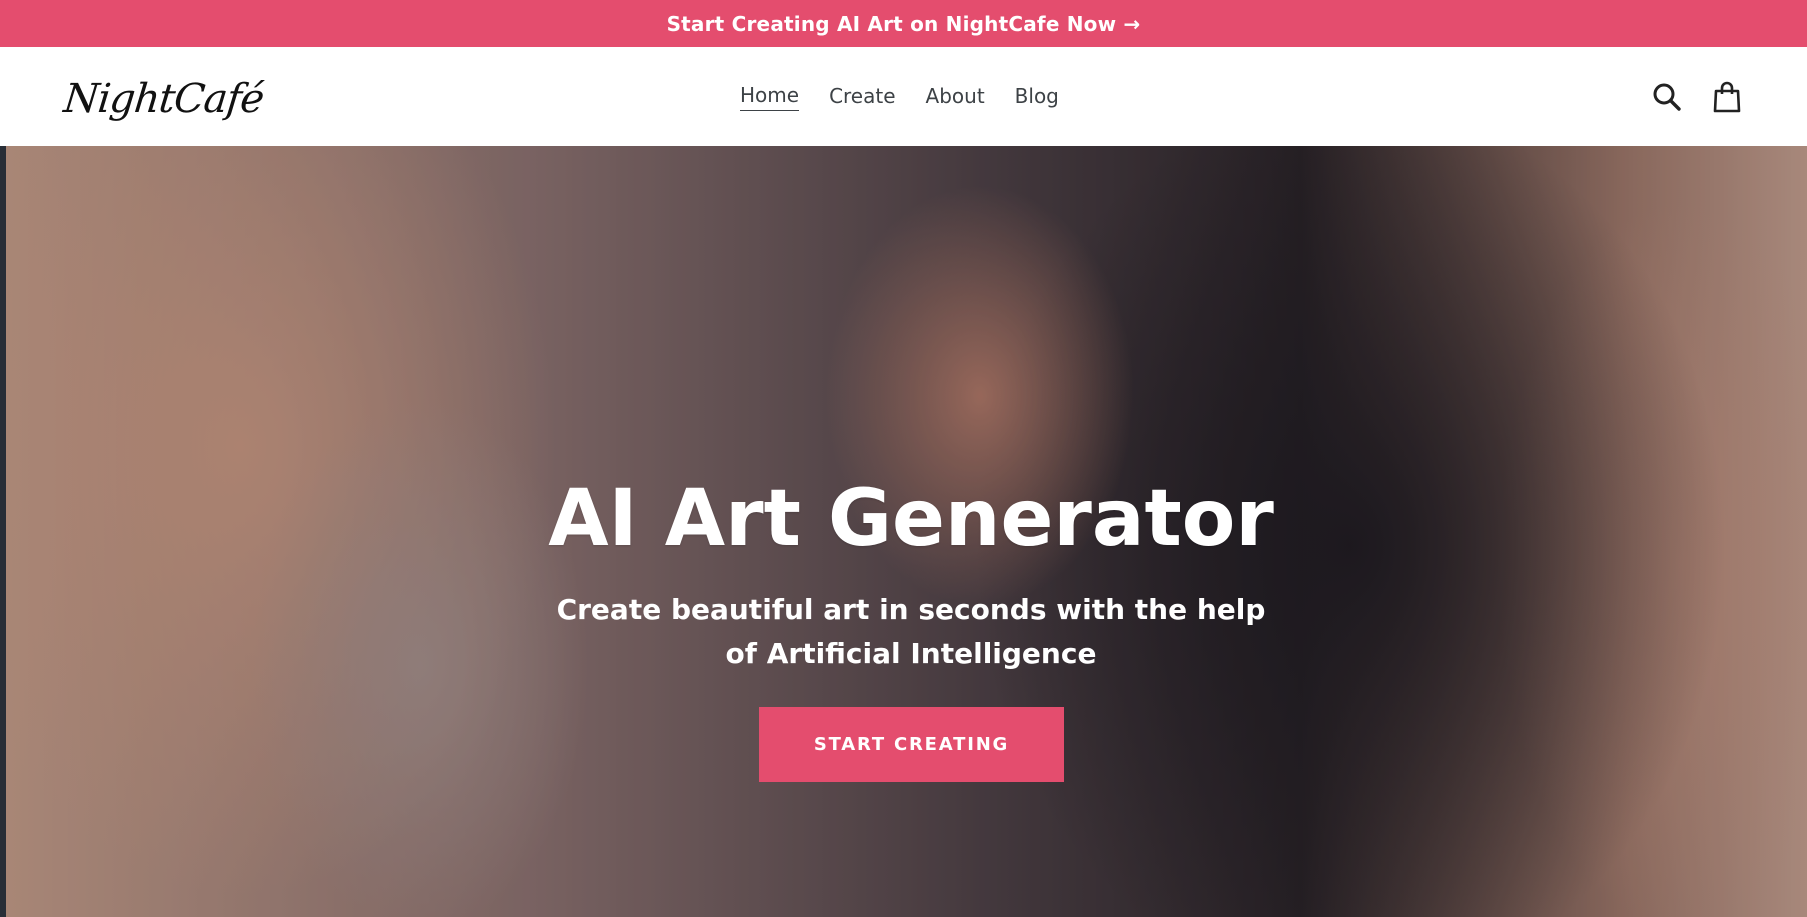 The image size is (1807, 917). I want to click on nav-item-blog: Blog, so click(1037, 97).